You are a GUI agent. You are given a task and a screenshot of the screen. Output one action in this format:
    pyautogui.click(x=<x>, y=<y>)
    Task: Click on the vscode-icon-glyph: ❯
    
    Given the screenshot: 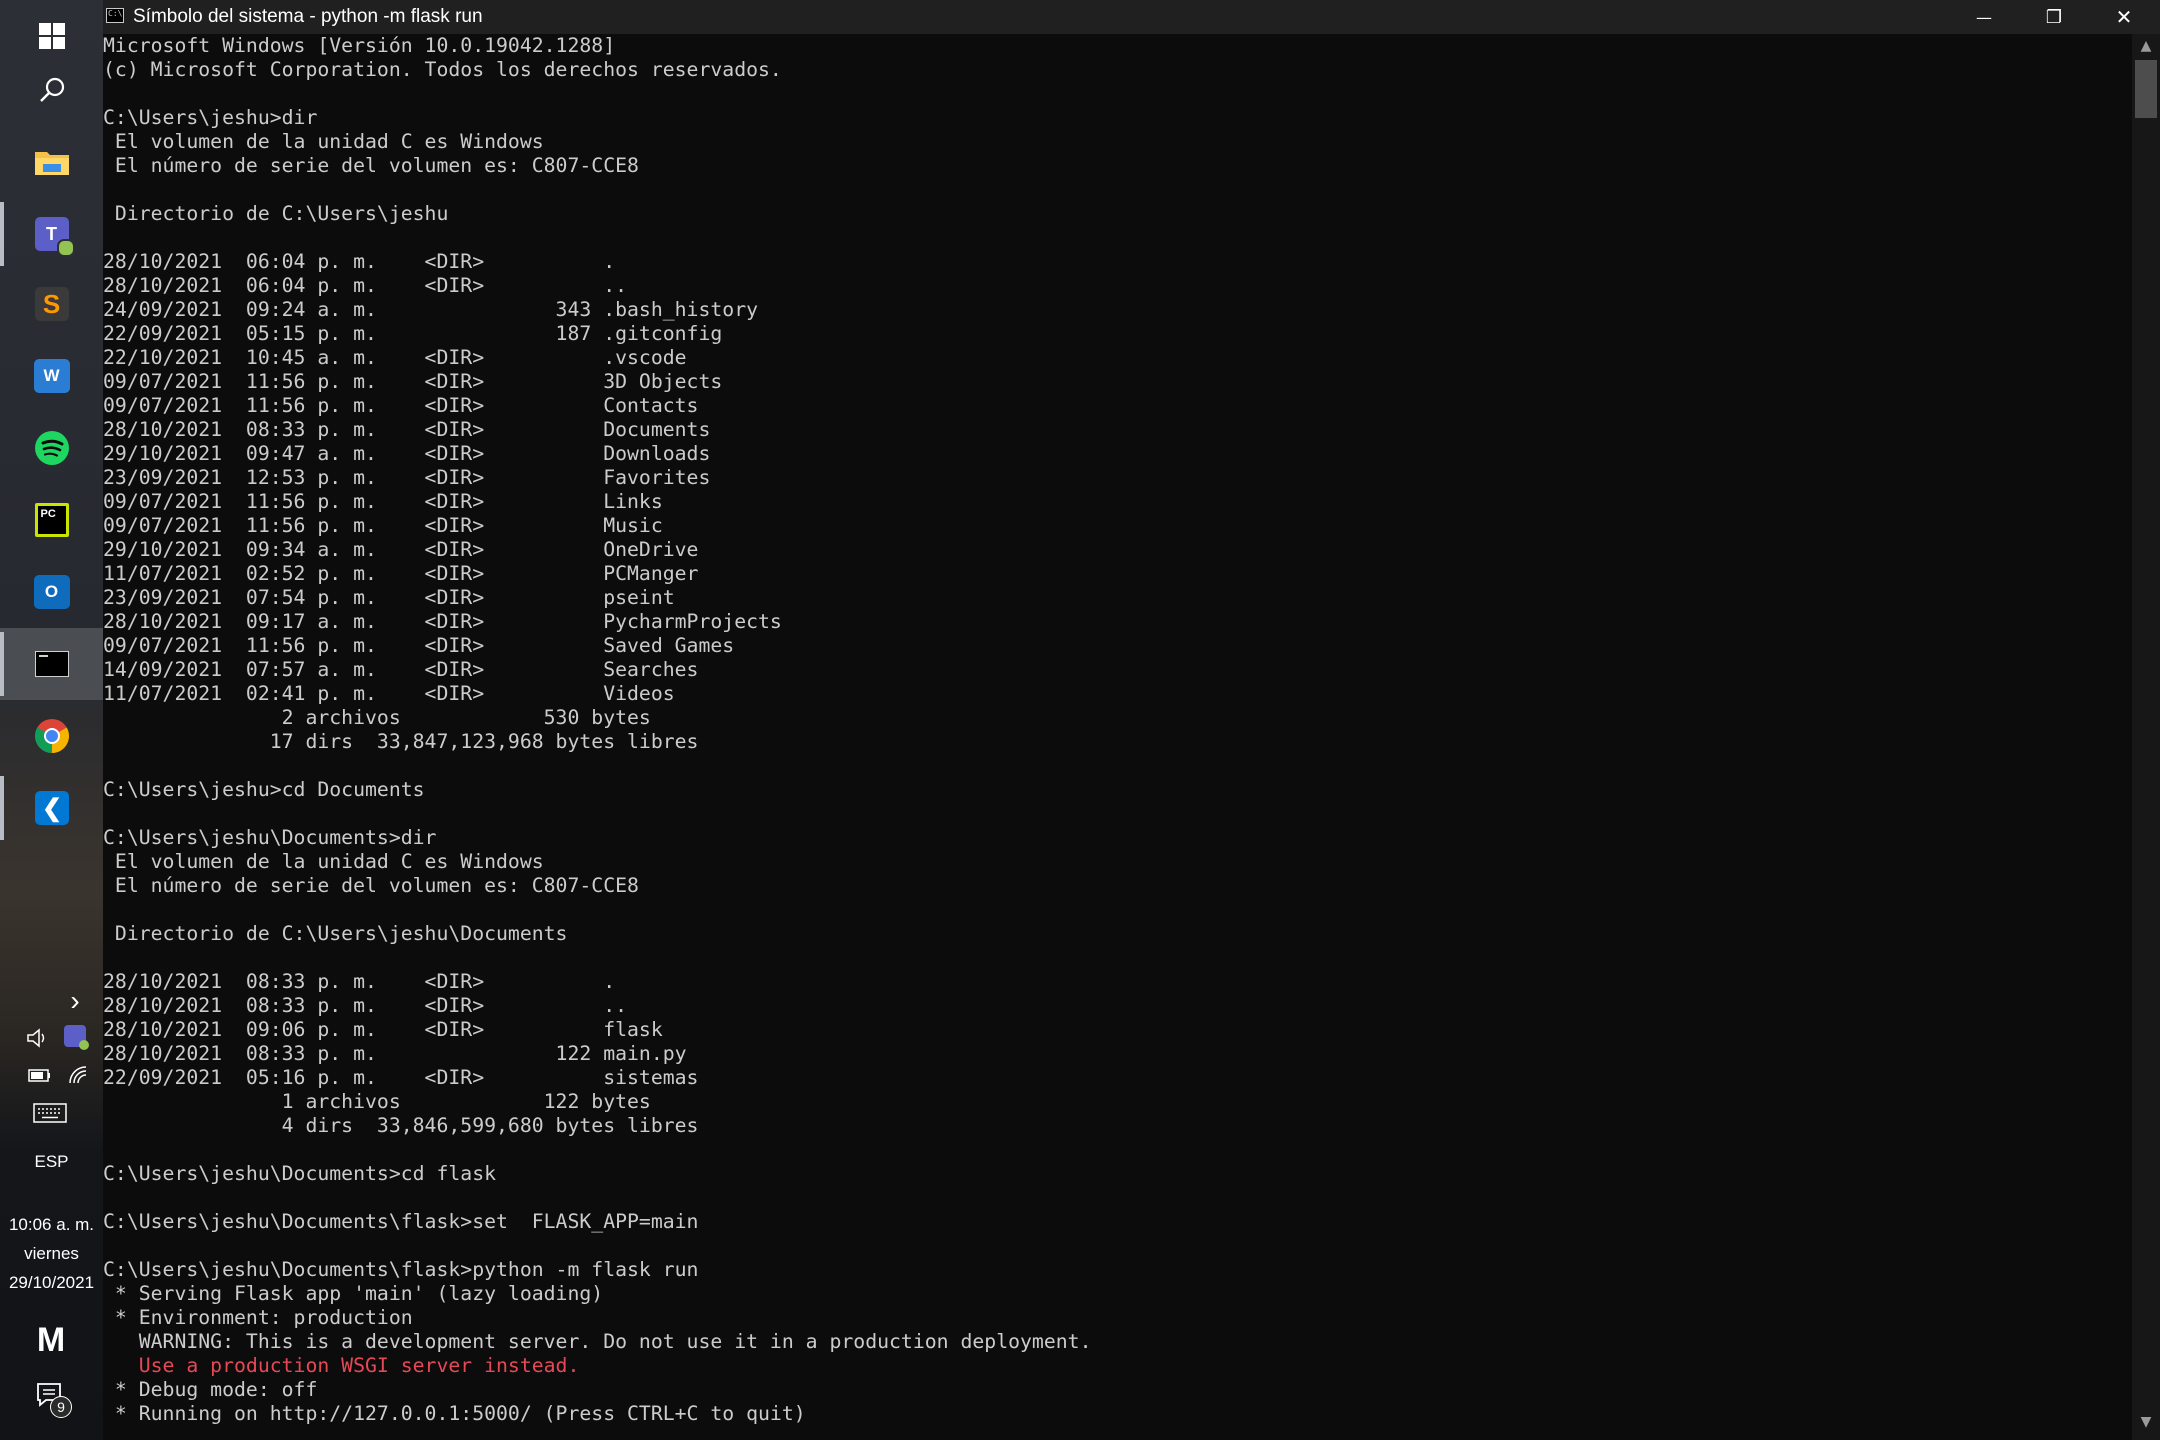 What is the action you would take?
    pyautogui.click(x=51, y=808)
    